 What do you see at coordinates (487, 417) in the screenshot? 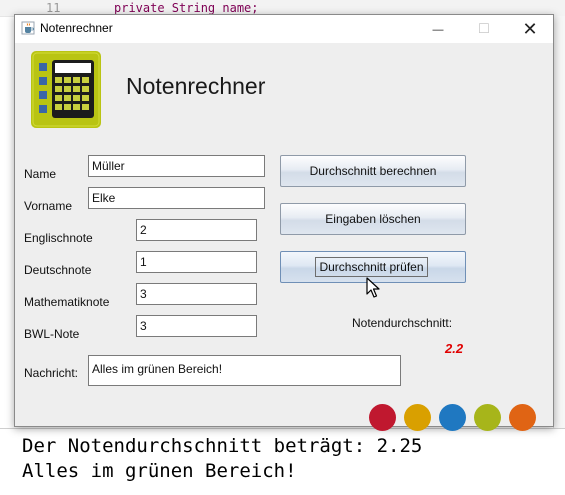
I see `green-circle` at bounding box center [487, 417].